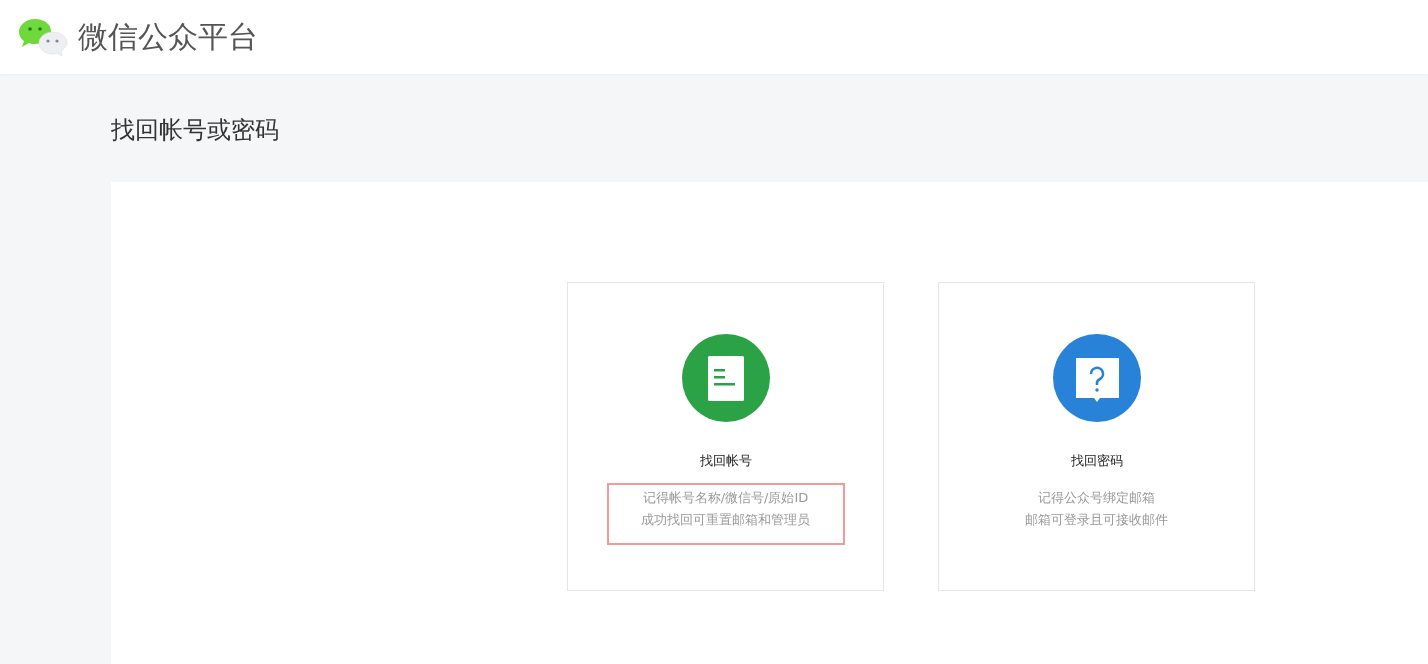 The image size is (1428, 664). I want to click on page-title: 找回帐号或密码, so click(195, 130).